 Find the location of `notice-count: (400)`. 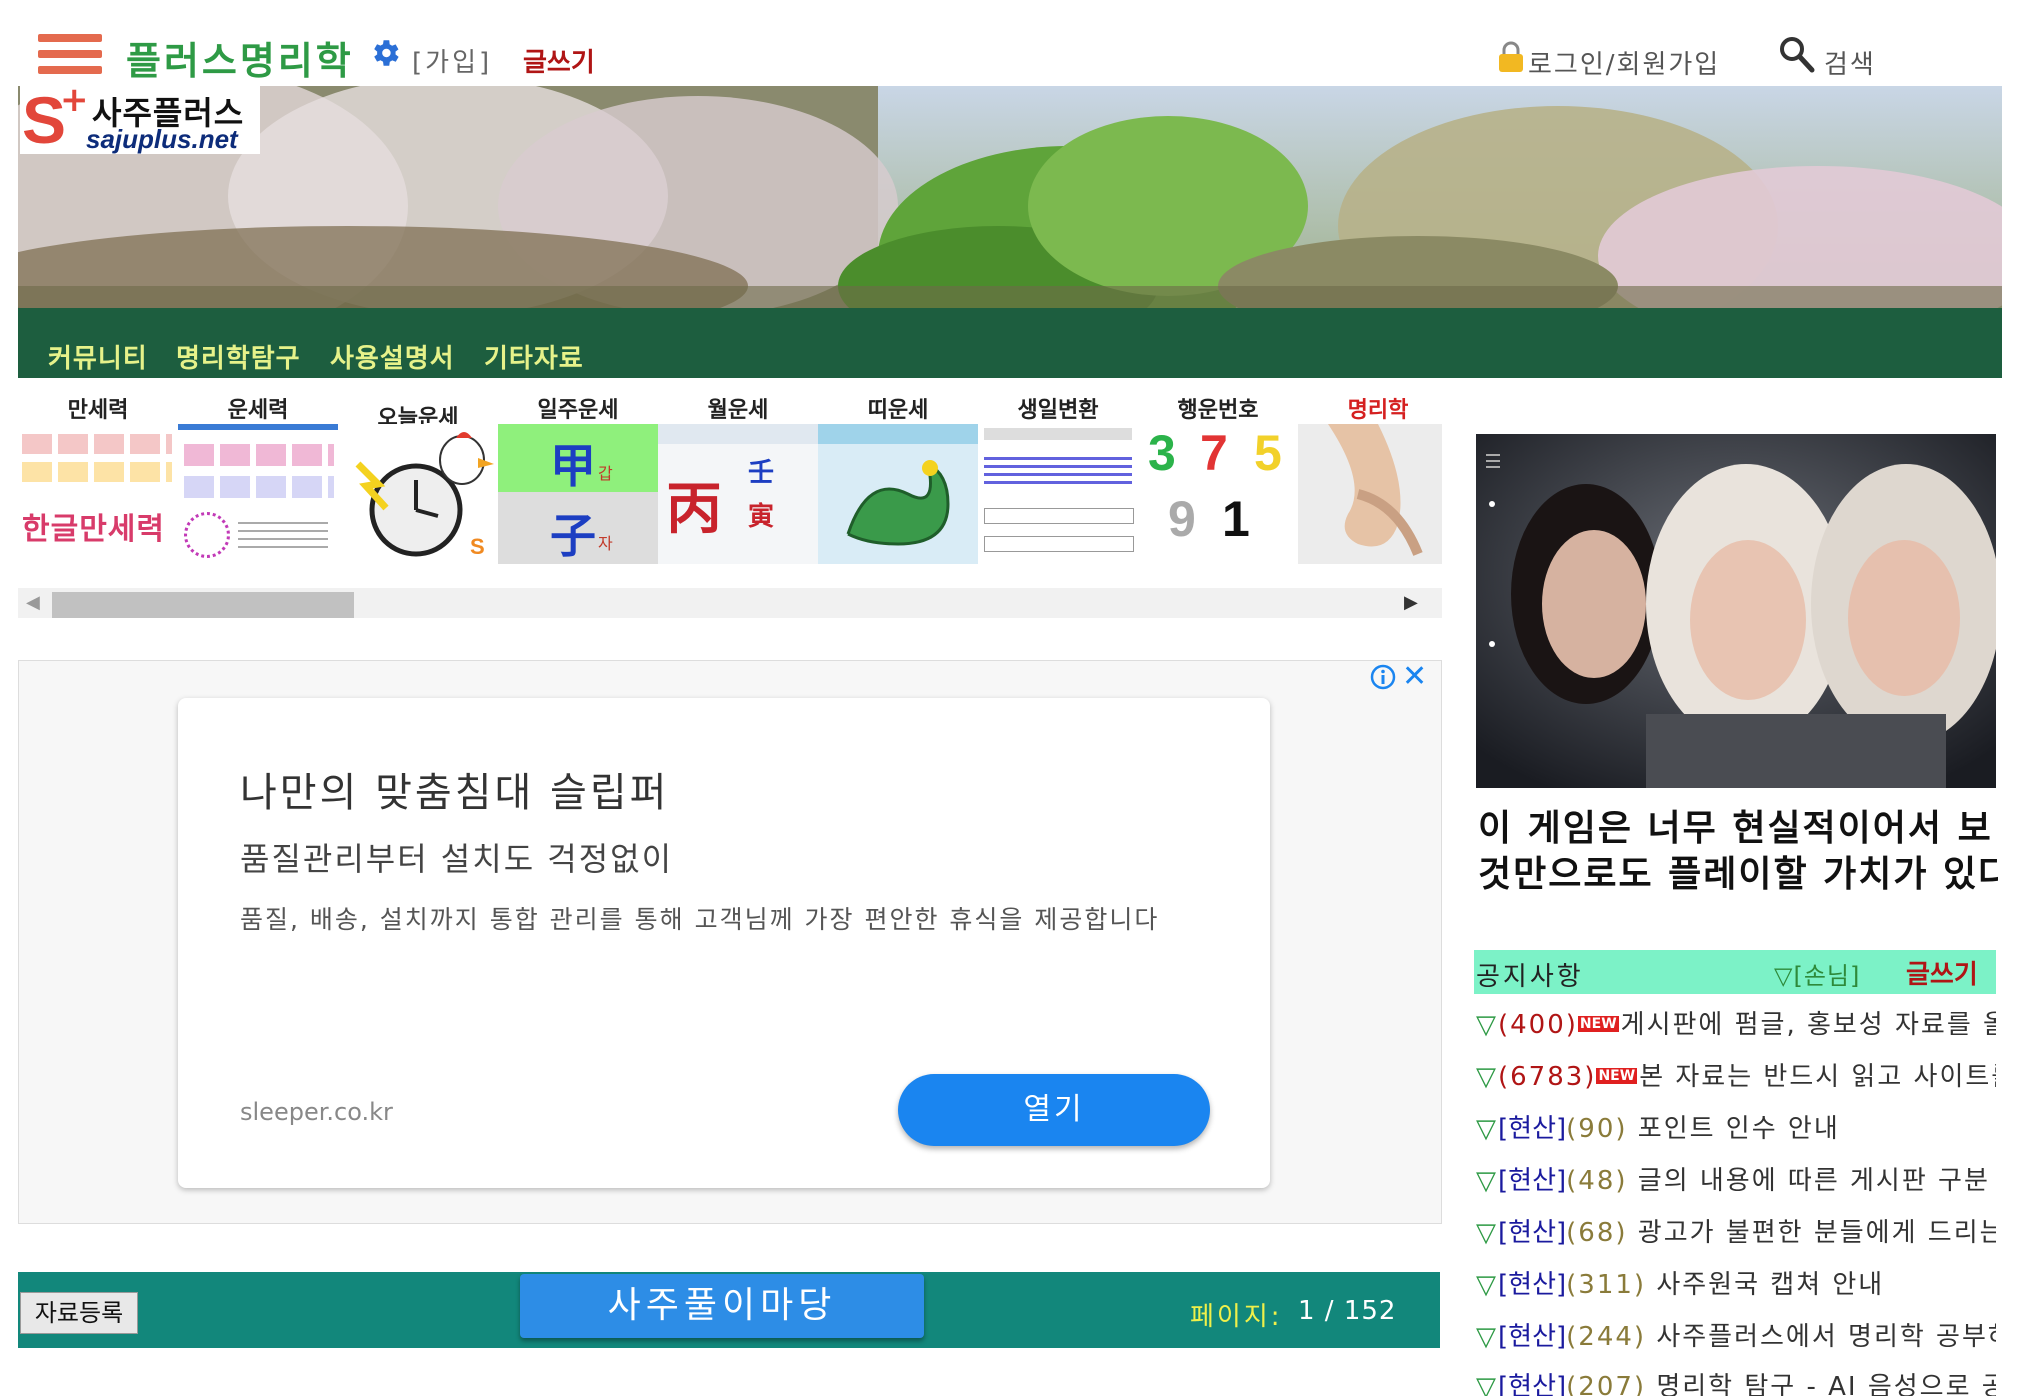

notice-count: (400) is located at coordinates (1538, 1025).